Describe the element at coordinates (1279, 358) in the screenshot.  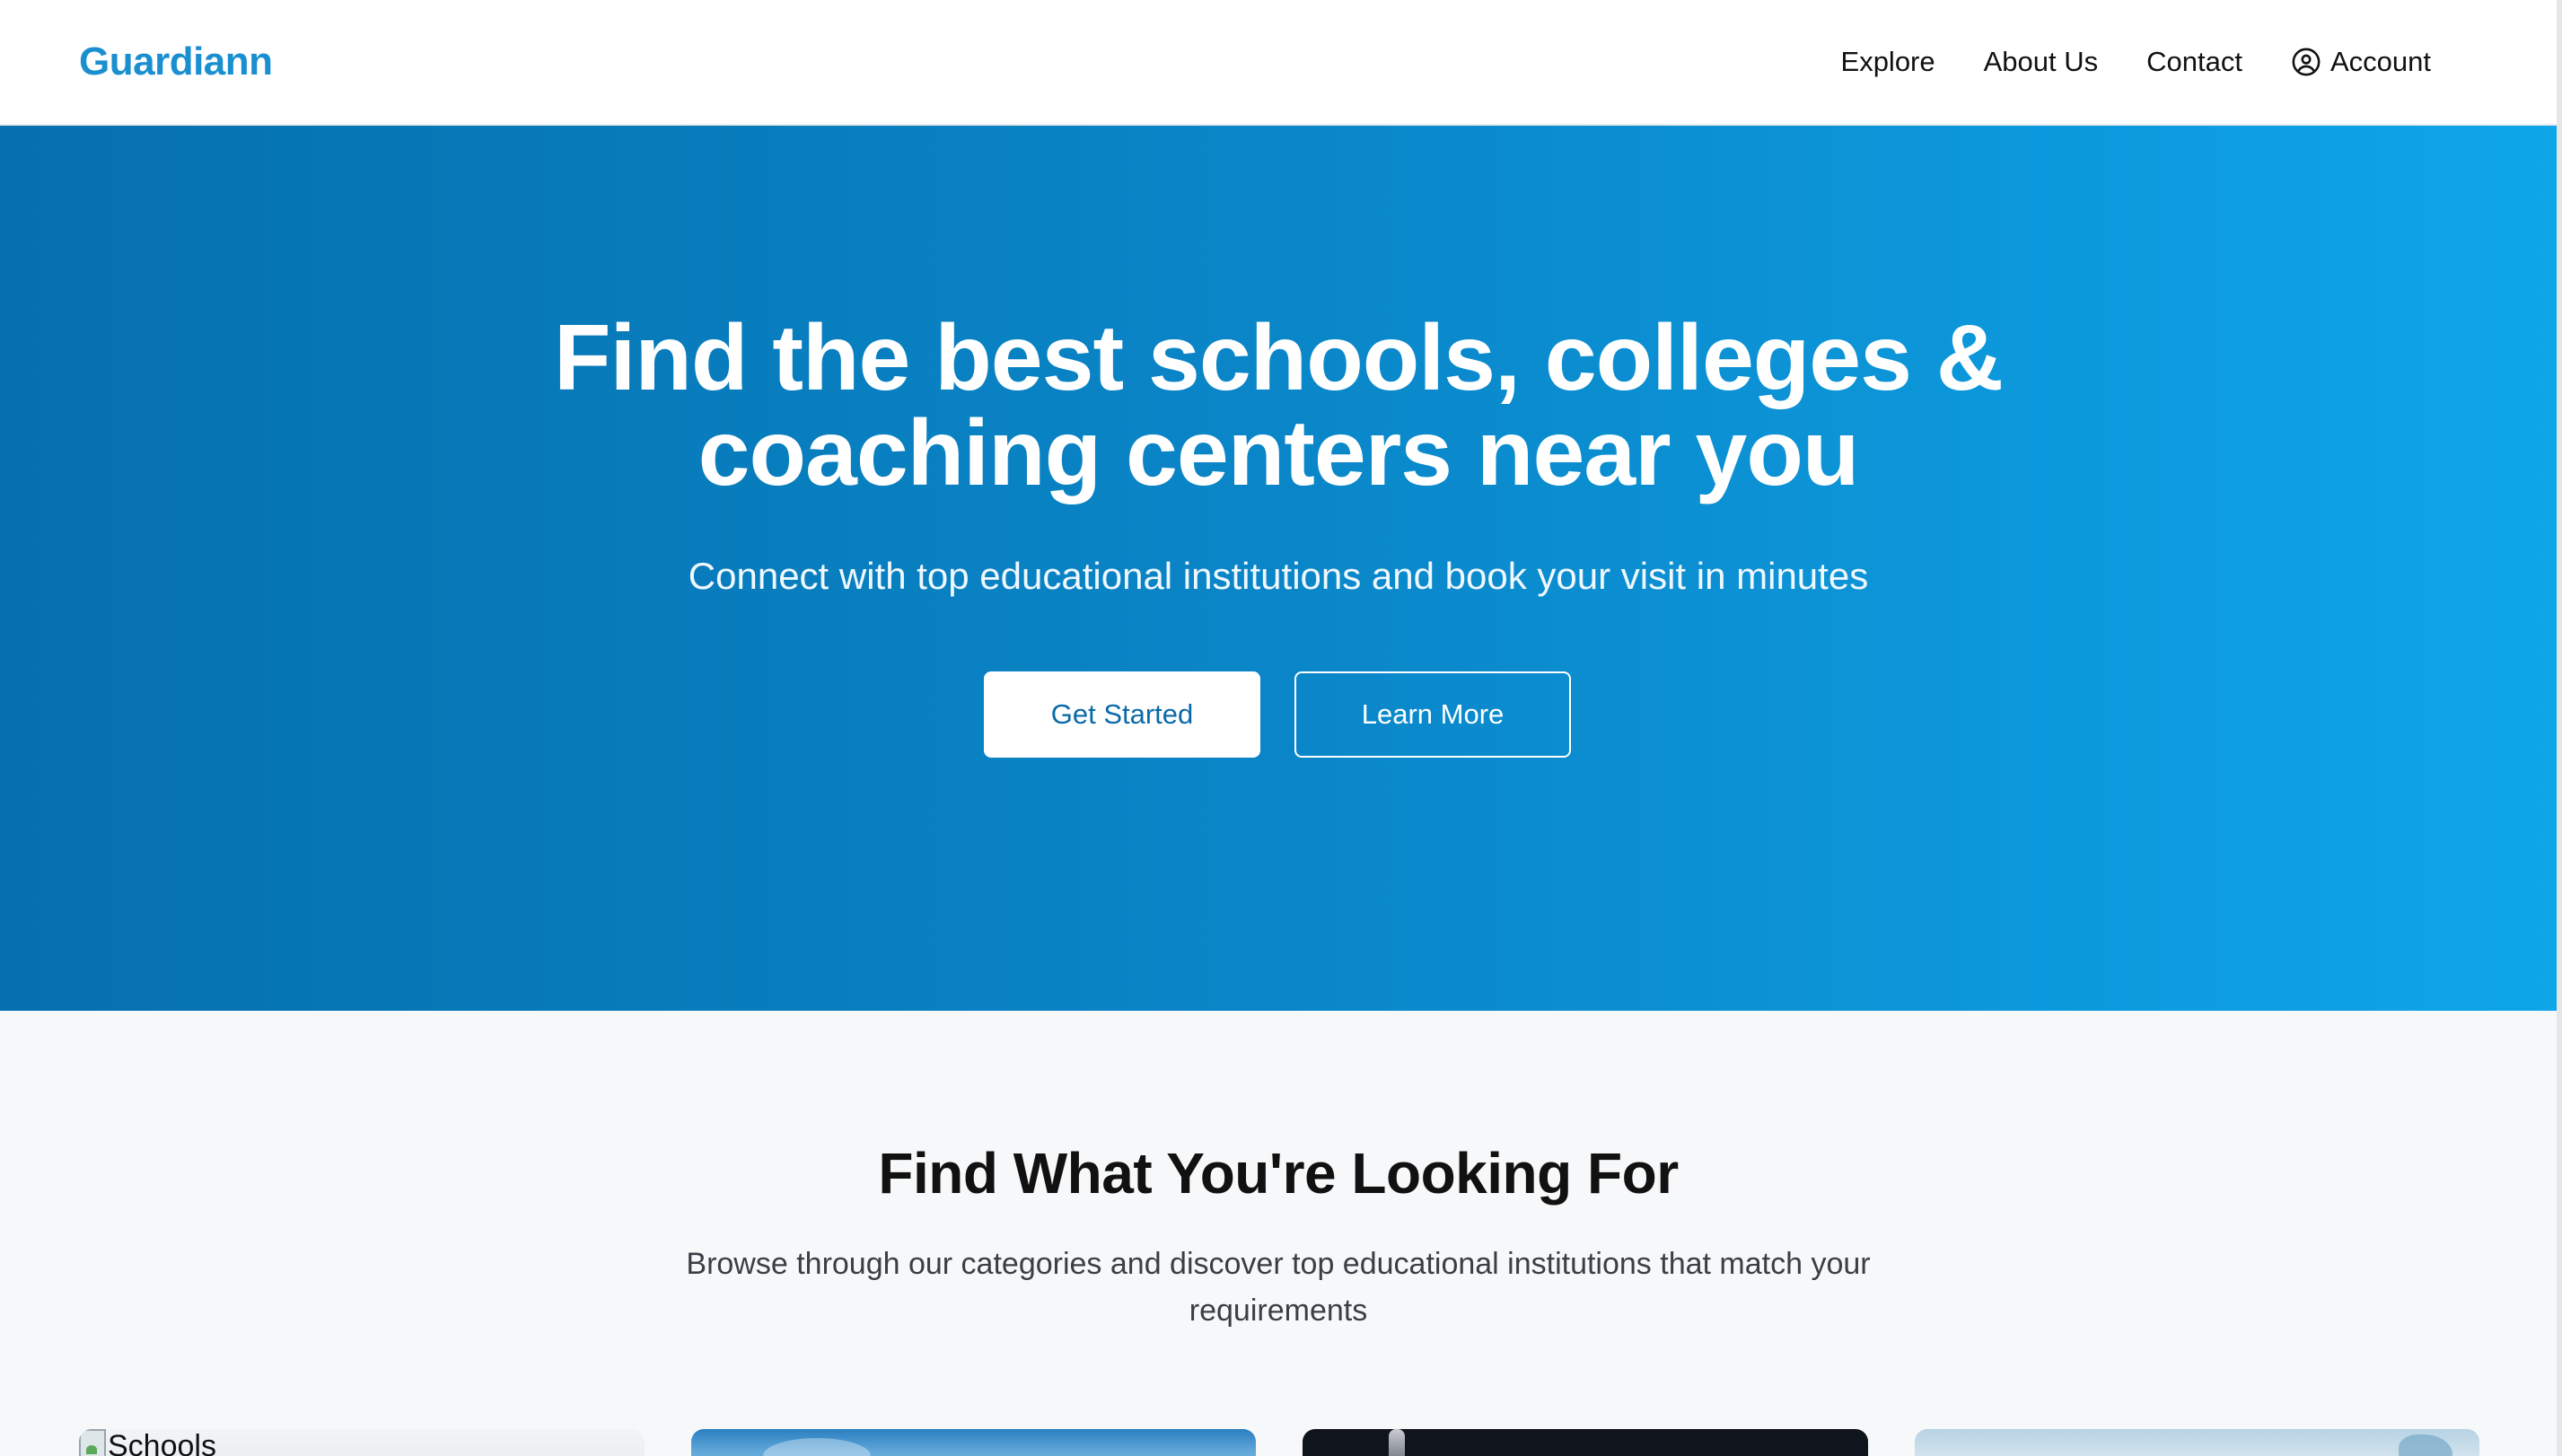
I see `hero-title-line-1: Find the best schools, colleges &` at that location.